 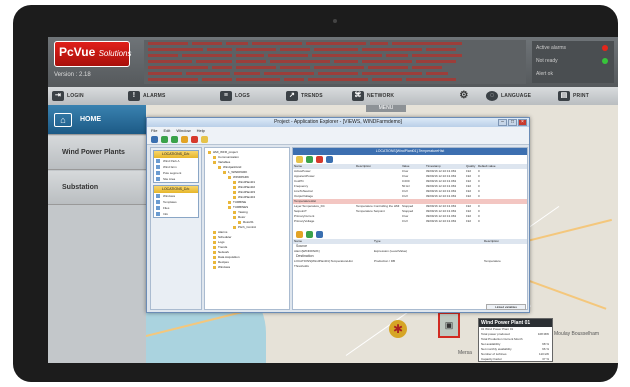 I want to click on menu-window: Window, so click(x=183, y=130).